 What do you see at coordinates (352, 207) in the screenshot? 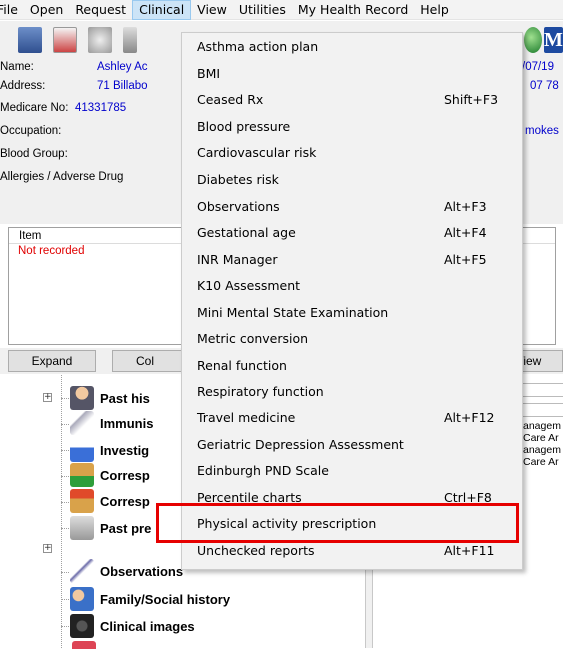
I see `menu-item-observations: Observations Alt+F3` at bounding box center [352, 207].